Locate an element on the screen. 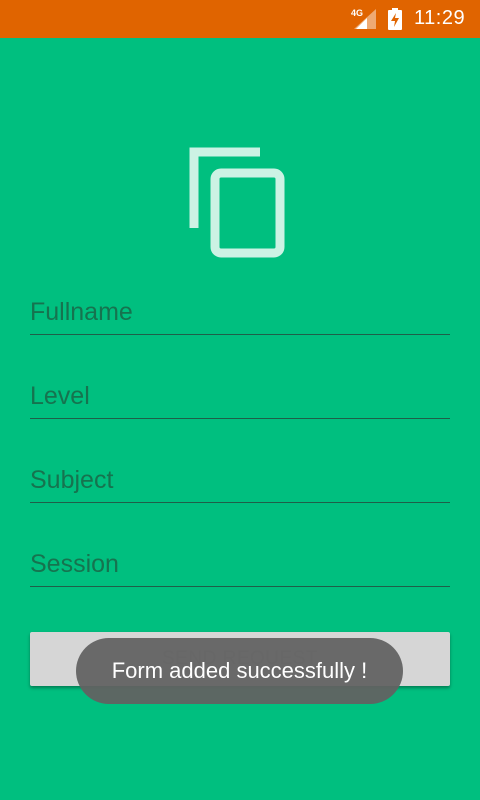  signal-icon is located at coordinates (365, 21).